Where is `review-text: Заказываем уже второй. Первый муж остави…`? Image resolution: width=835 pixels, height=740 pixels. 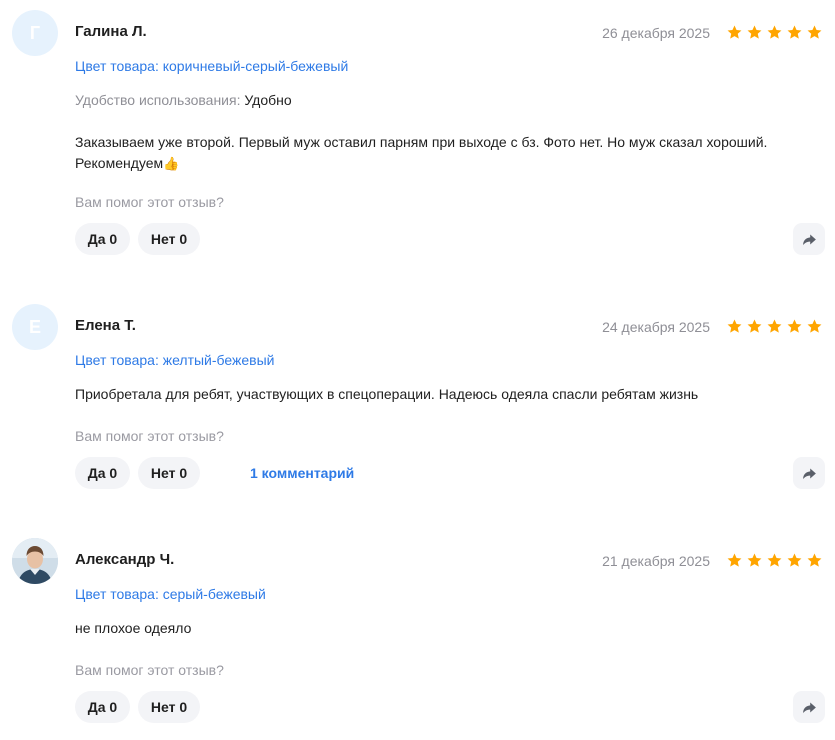 review-text: Заказываем уже второй. Первый муж остави… is located at coordinates (447, 153).